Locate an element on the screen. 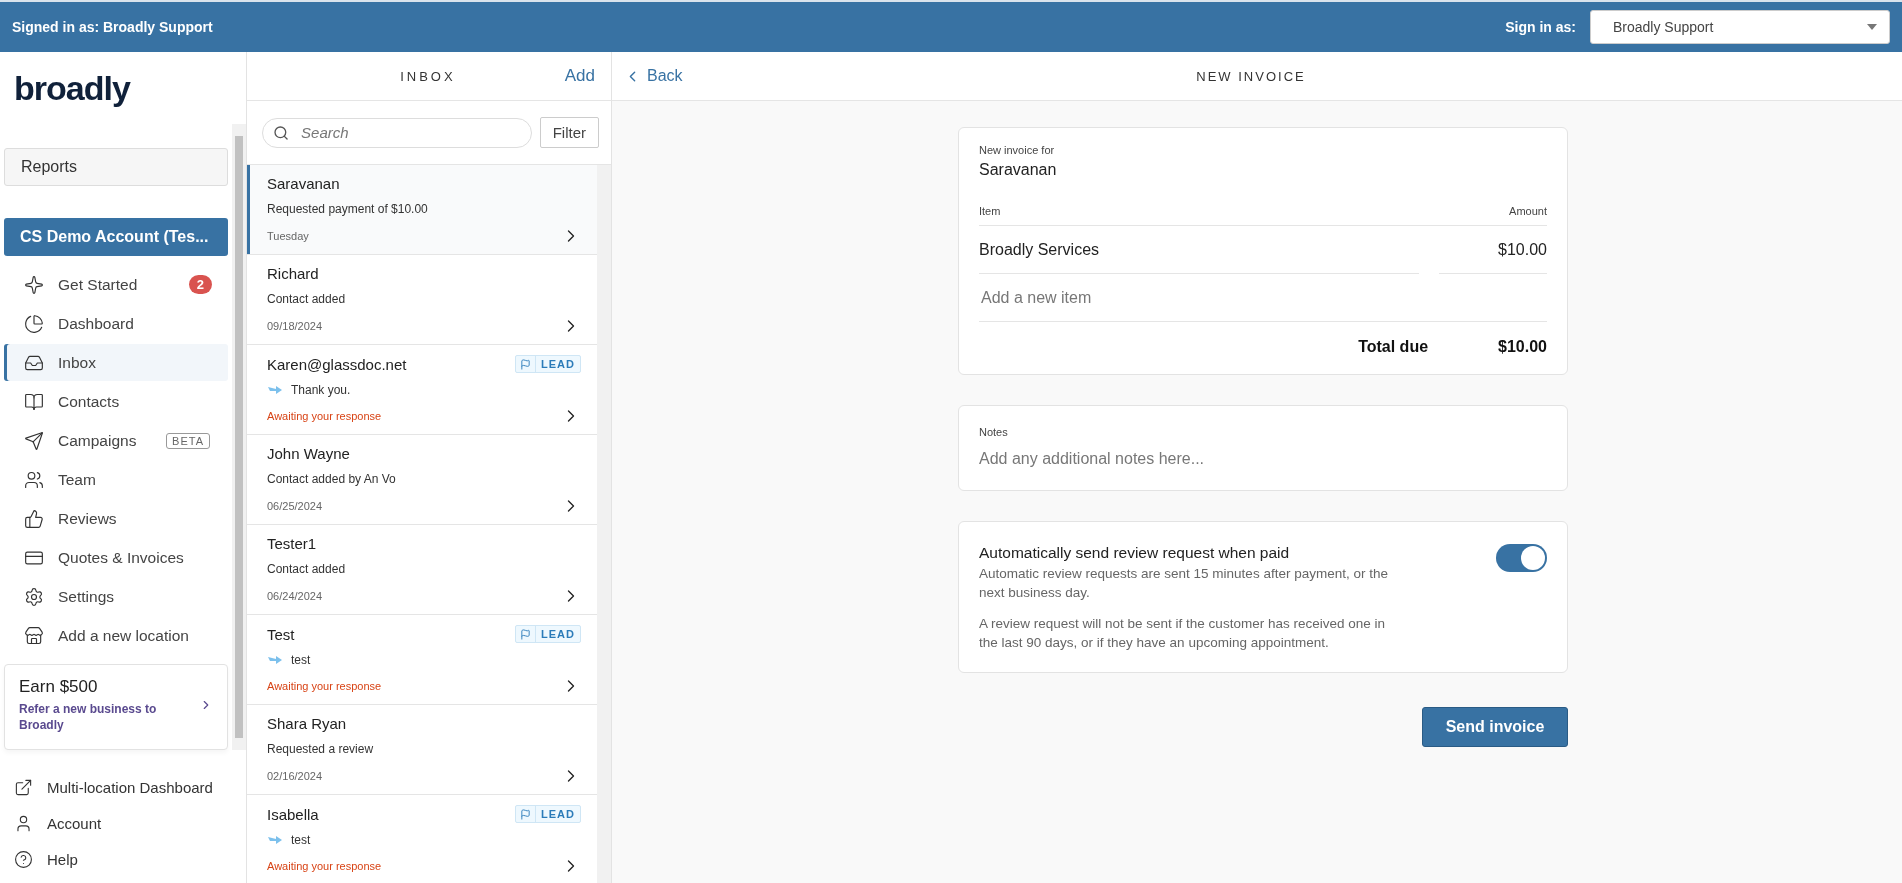  nav-item: Team is located at coordinates (116, 479).